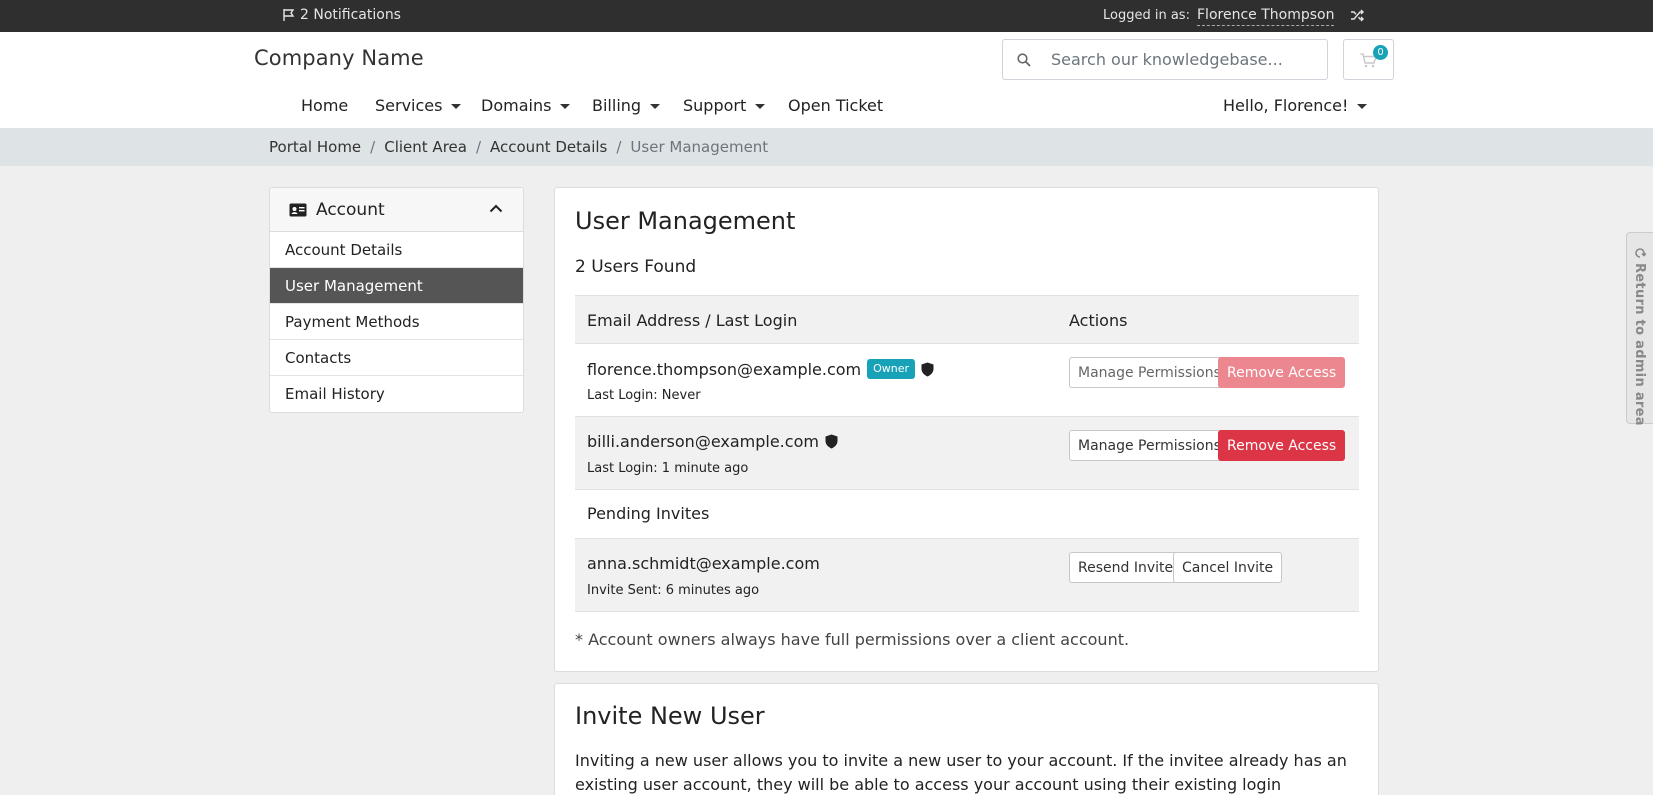 The image size is (1653, 795). Describe the element at coordinates (339, 58) in the screenshot. I see `brand-logo: Company Name` at that location.